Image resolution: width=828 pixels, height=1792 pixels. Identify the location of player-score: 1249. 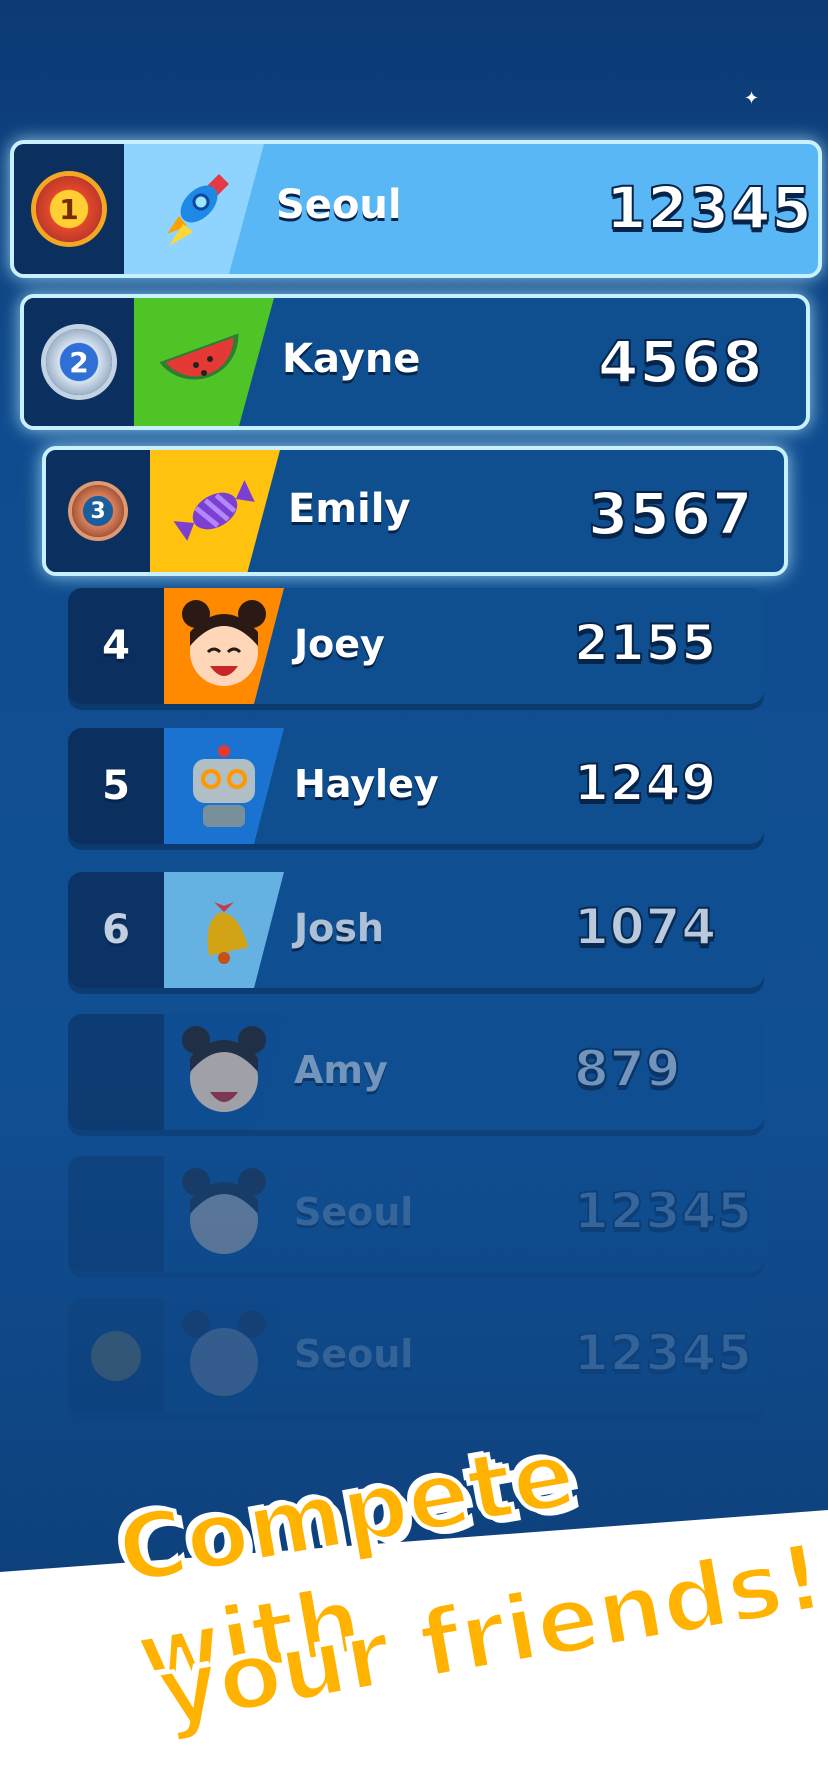
(645, 783).